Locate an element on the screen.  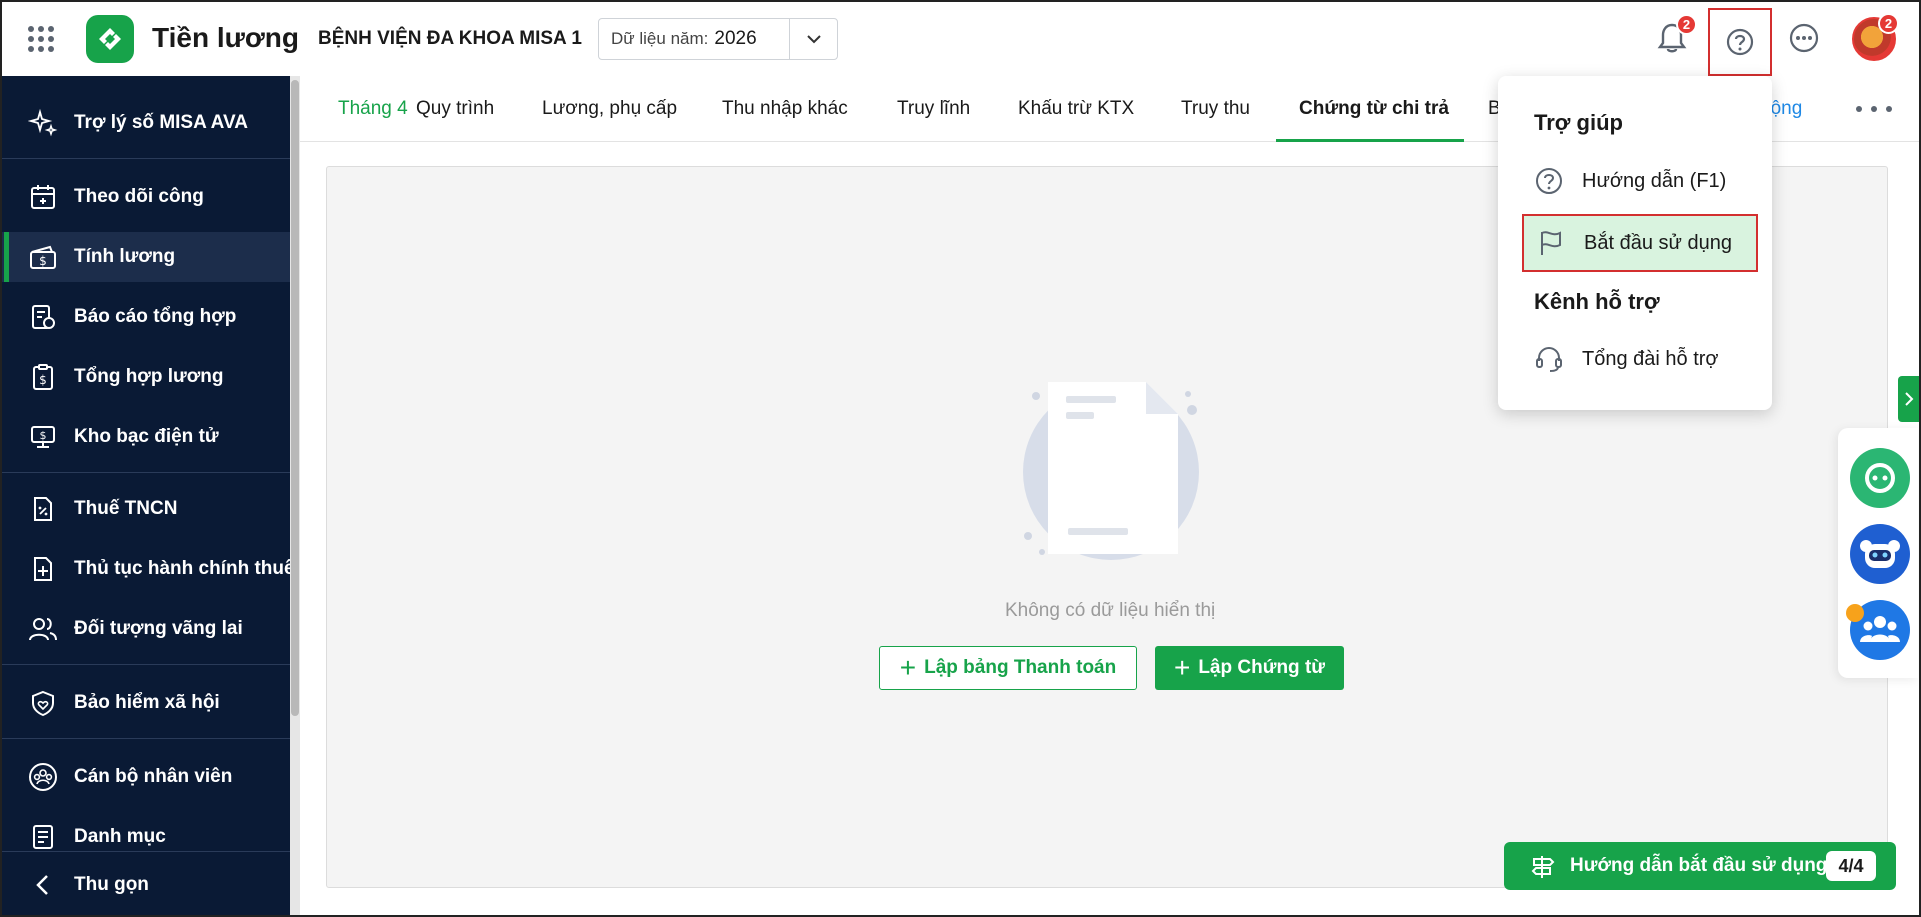
sidebar-scrollbar is located at coordinates (295, 496).